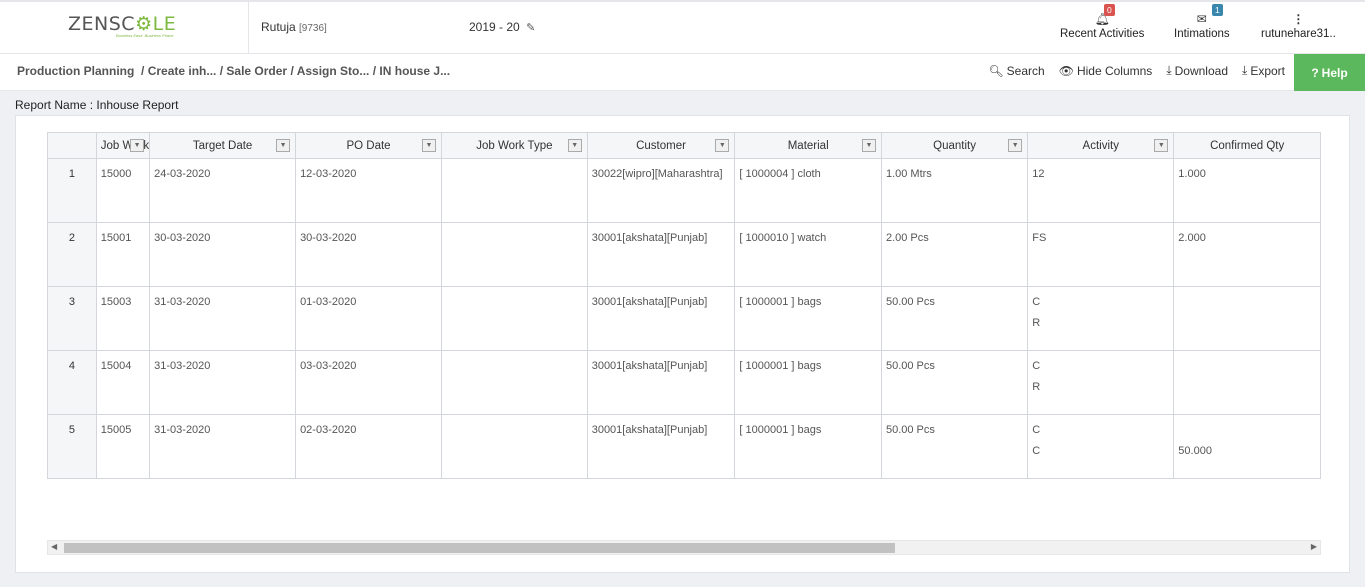 The width and height of the screenshot is (1365, 587). Describe the element at coordinates (223, 254) in the screenshot. I see `target-date-cell: 30-03-2020` at that location.